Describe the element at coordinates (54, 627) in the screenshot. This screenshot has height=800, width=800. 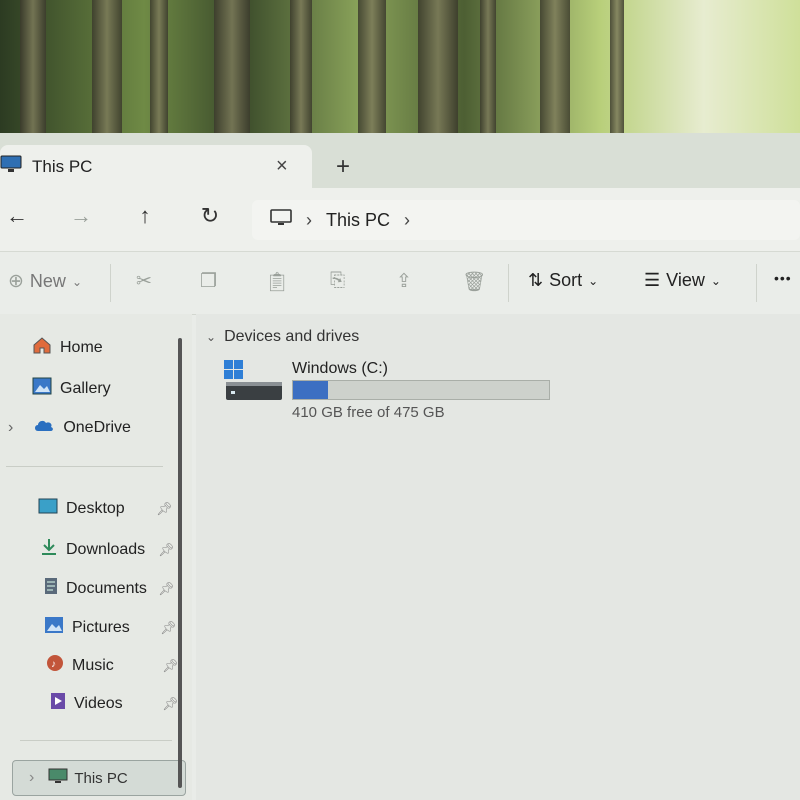
I see `pictures-icon` at that location.